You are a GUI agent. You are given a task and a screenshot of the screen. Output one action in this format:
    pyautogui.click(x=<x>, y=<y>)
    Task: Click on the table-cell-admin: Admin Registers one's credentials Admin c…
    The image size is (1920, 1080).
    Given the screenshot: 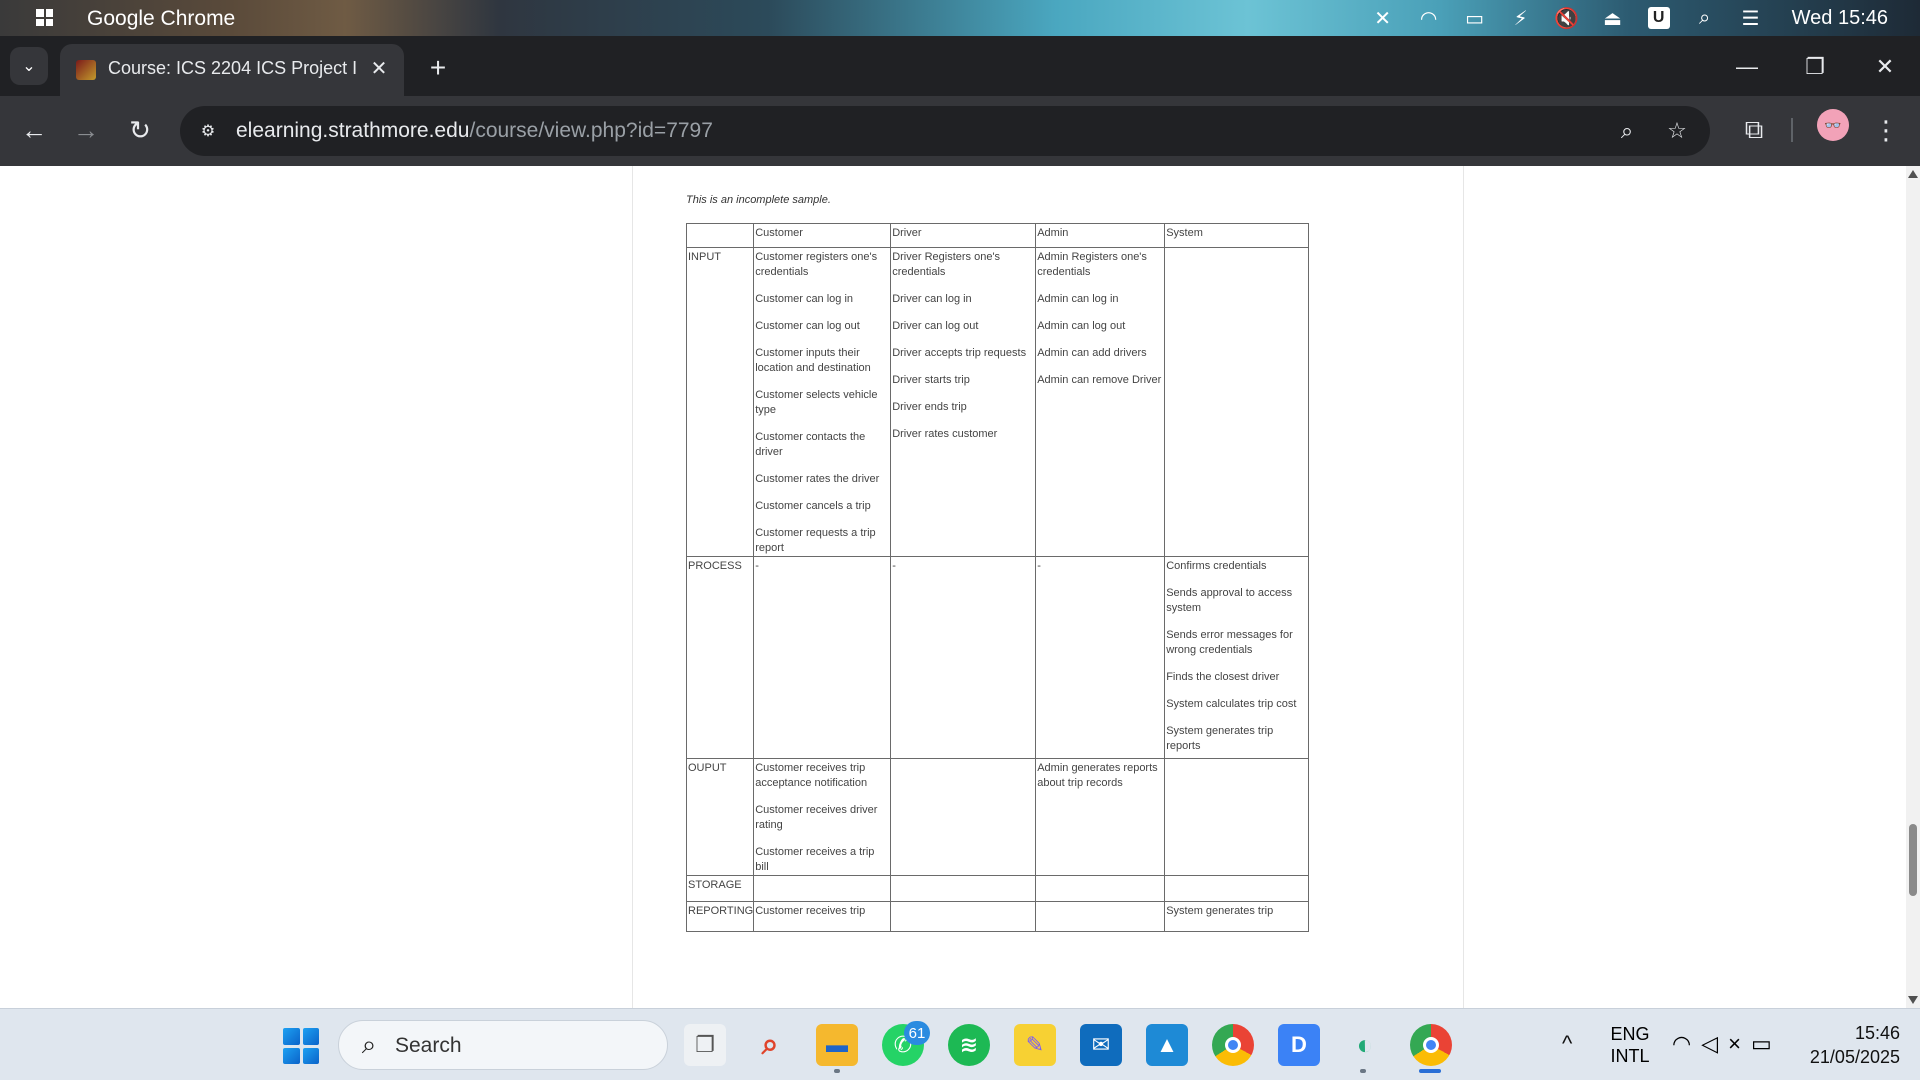 What is the action you would take?
    pyautogui.click(x=1100, y=402)
    